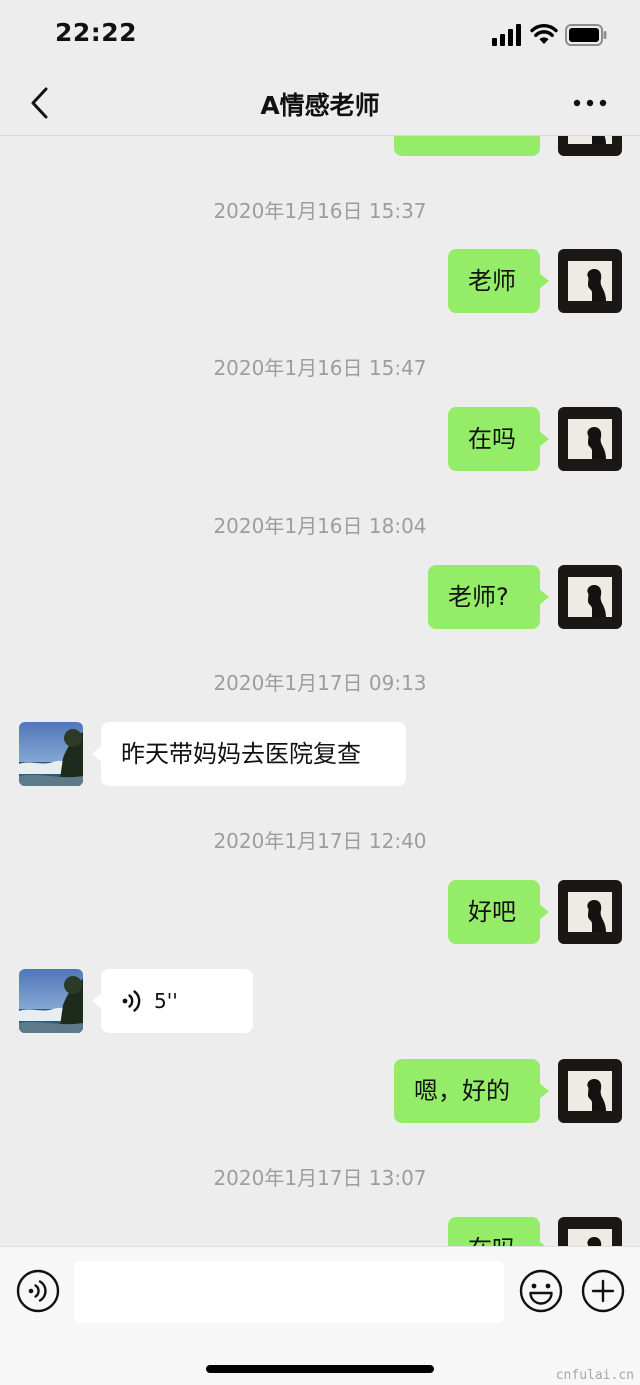 The image size is (640, 1385). What do you see at coordinates (166, 1001) in the screenshot?
I see `voice-duration: 5''` at bounding box center [166, 1001].